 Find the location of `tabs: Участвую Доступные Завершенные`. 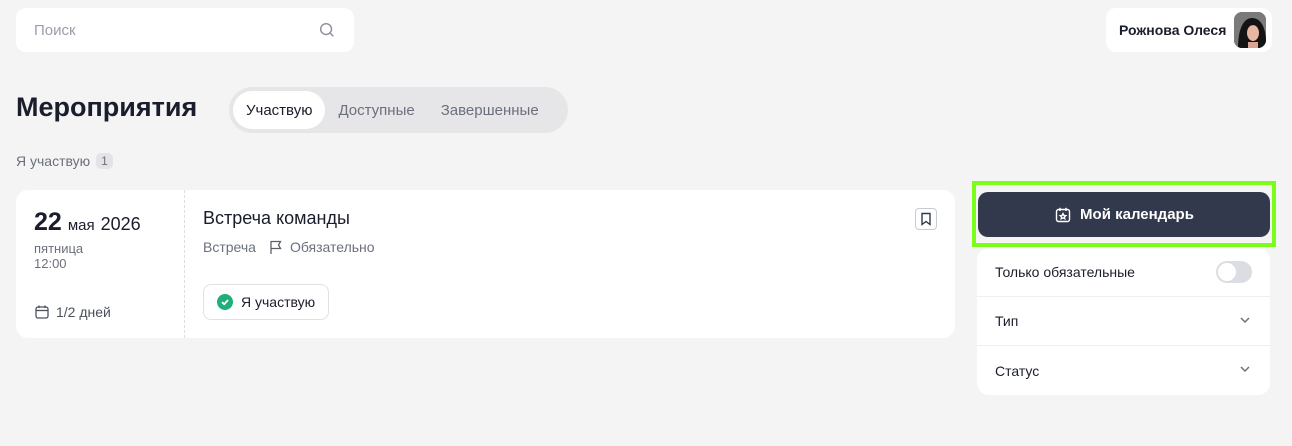

tabs: Участвую Доступные Завершенные is located at coordinates (398, 110).